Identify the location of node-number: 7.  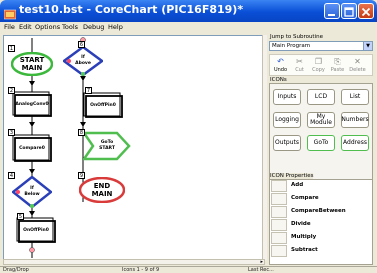
(88, 90).